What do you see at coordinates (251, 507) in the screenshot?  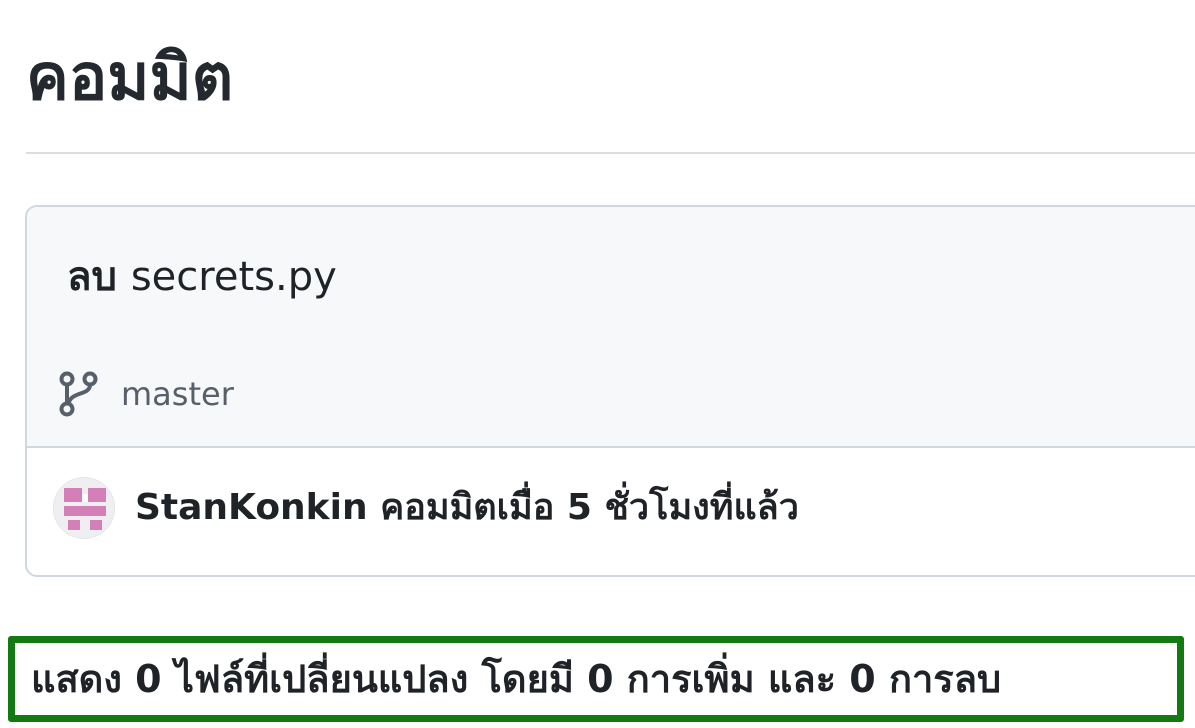 I see `author-name: StanKonkin` at bounding box center [251, 507].